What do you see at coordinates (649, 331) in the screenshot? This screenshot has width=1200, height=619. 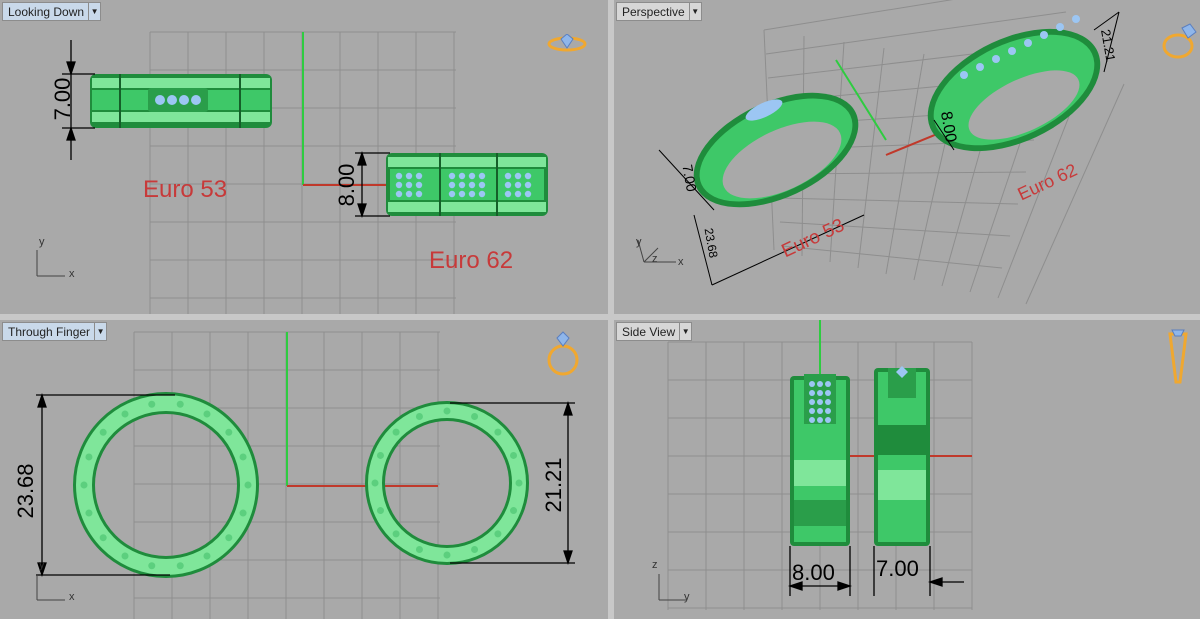 I see `viewport-title: Side View` at bounding box center [649, 331].